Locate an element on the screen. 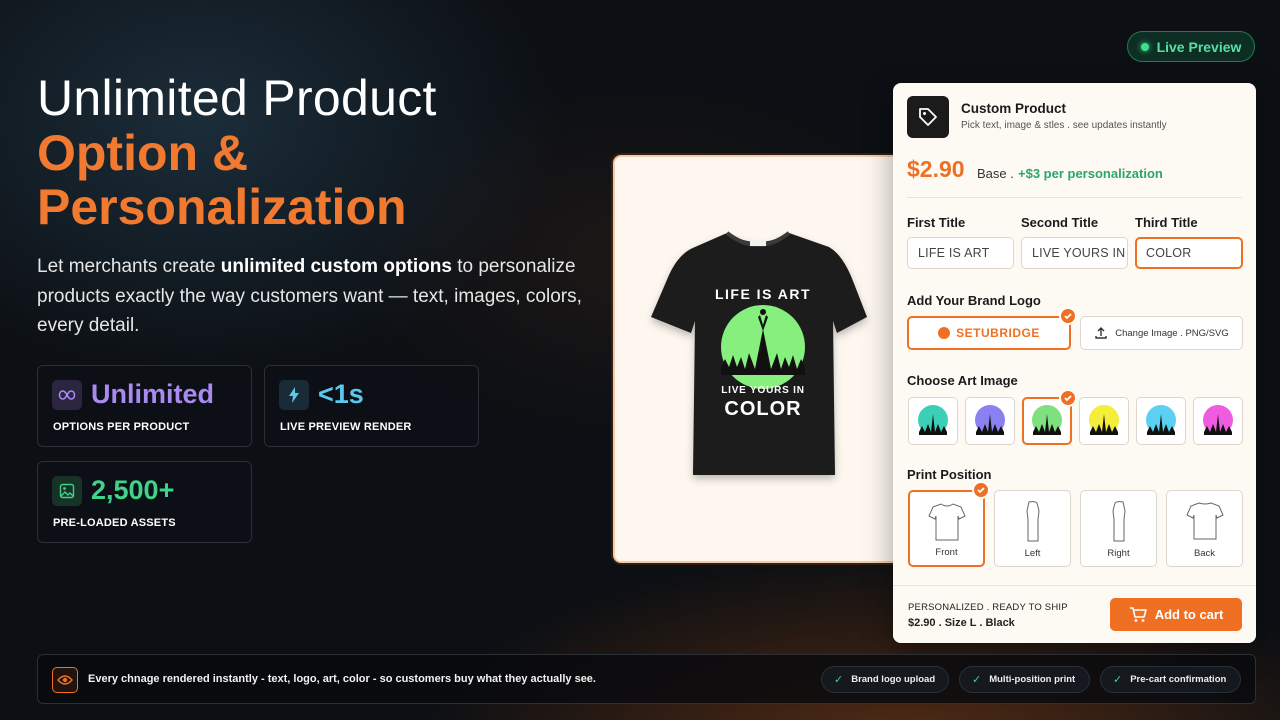 This screenshot has height=720, width=1280. first-title-input: LIFE IS ART is located at coordinates (960, 253).